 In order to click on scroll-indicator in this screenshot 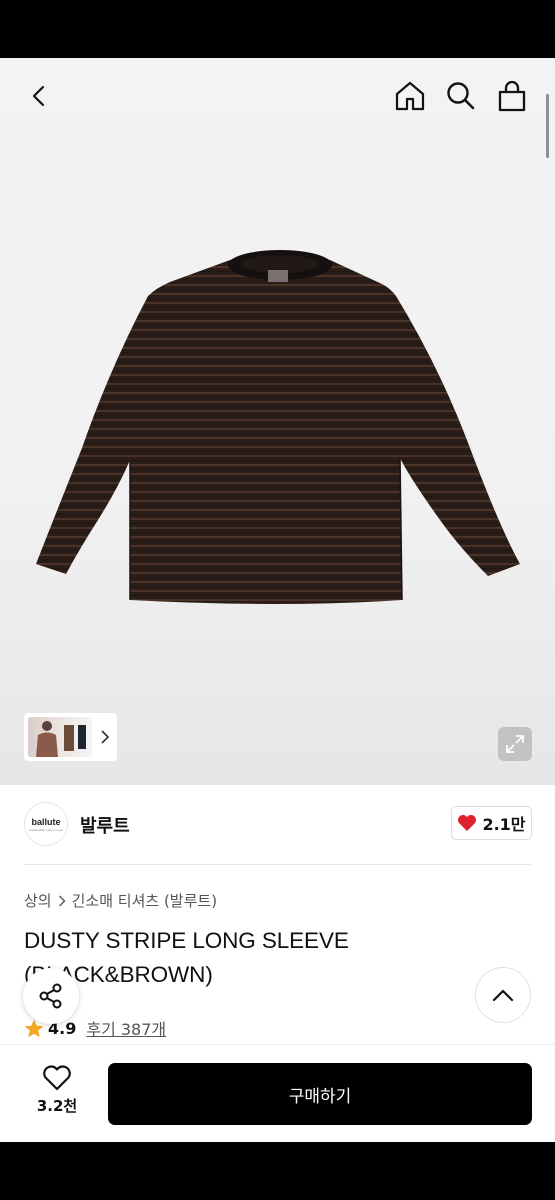, I will do `click(547, 126)`.